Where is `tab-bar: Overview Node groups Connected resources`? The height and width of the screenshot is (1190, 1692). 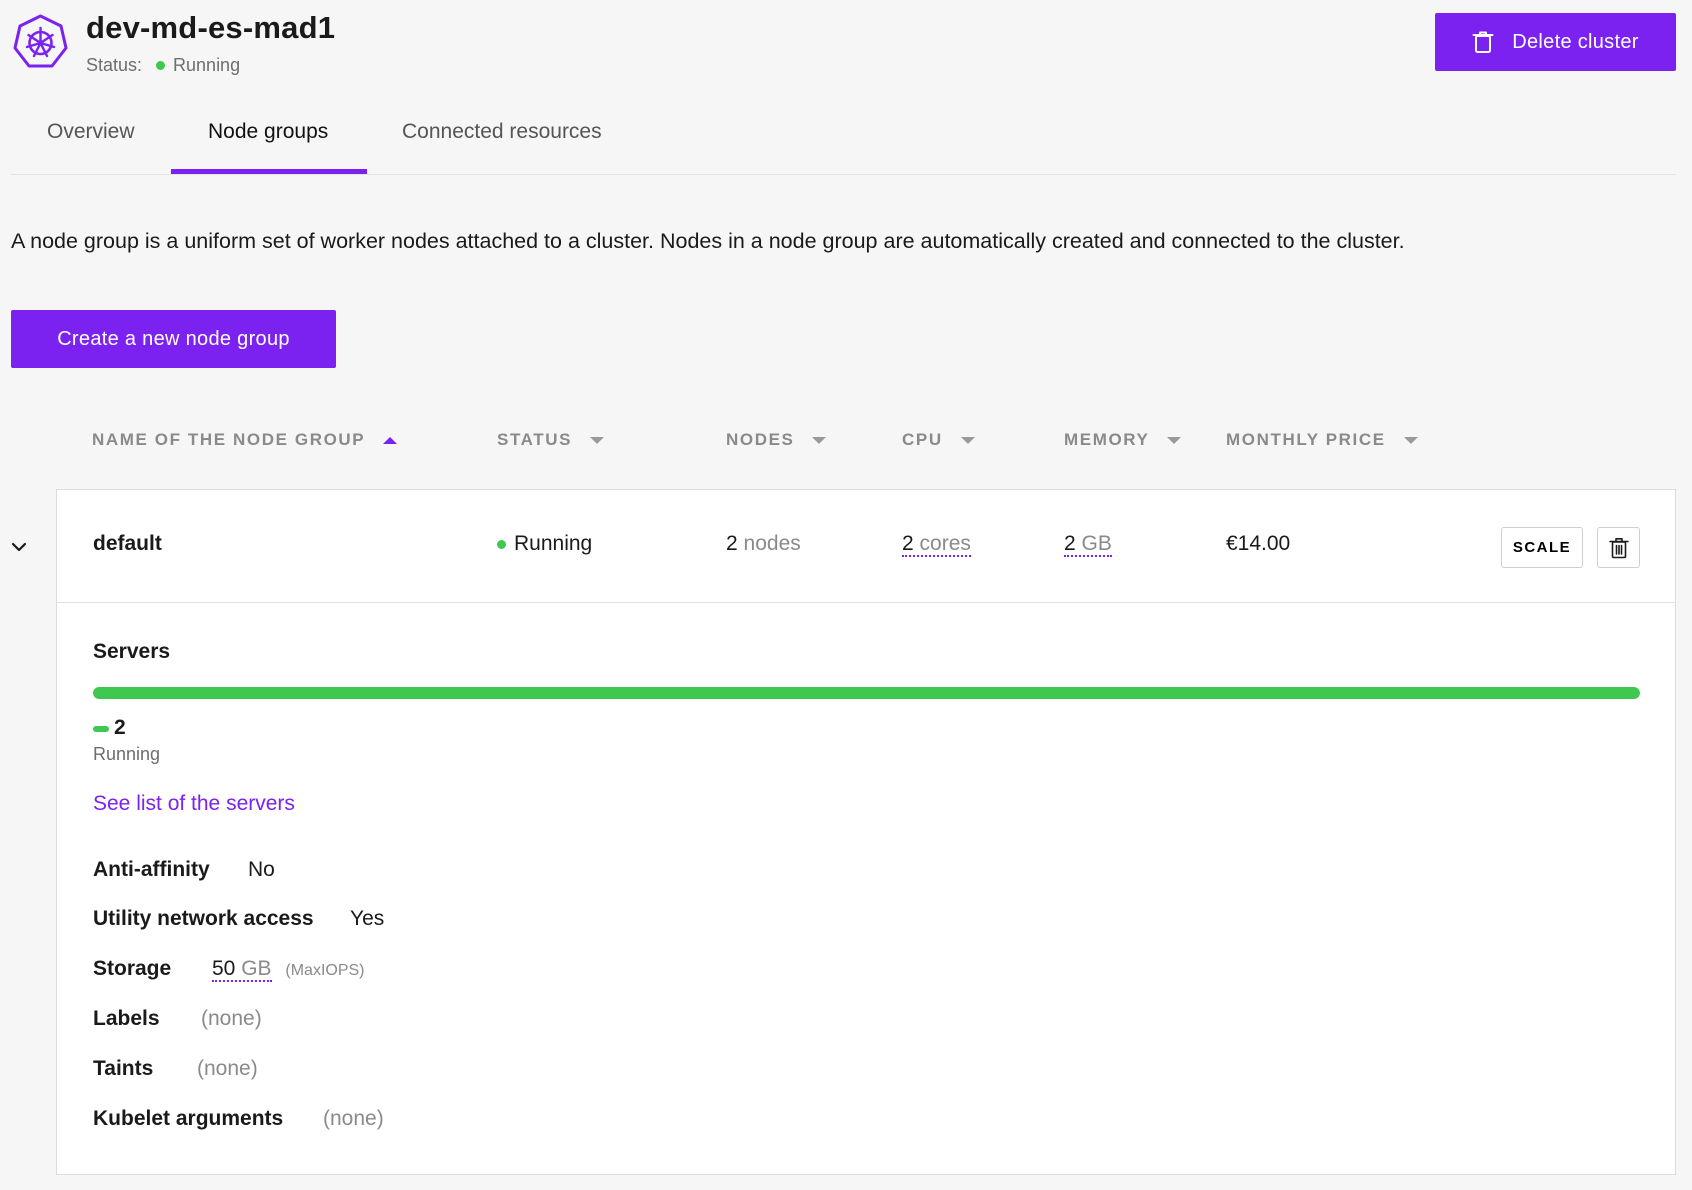
tab-bar: Overview Node groups Connected resources is located at coordinates (843, 142).